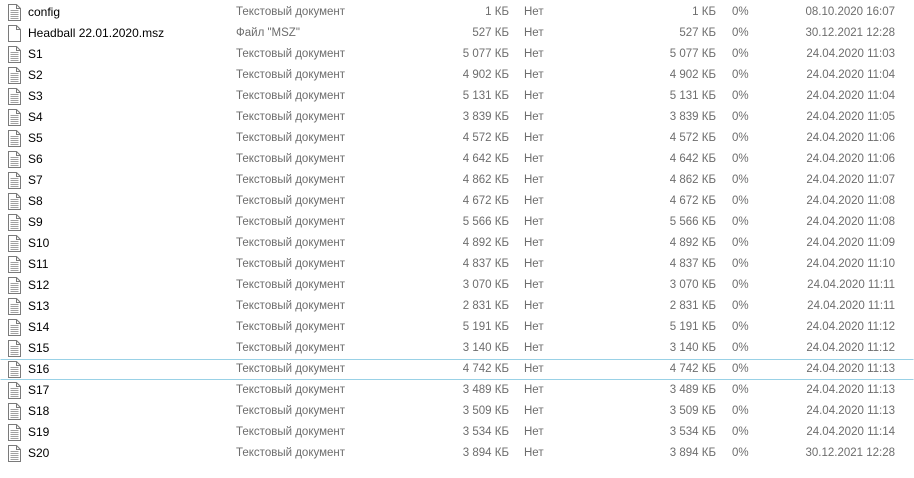 The height and width of the screenshot is (478, 914). I want to click on file-packed-size: 4 572 КБ, so click(692, 138).